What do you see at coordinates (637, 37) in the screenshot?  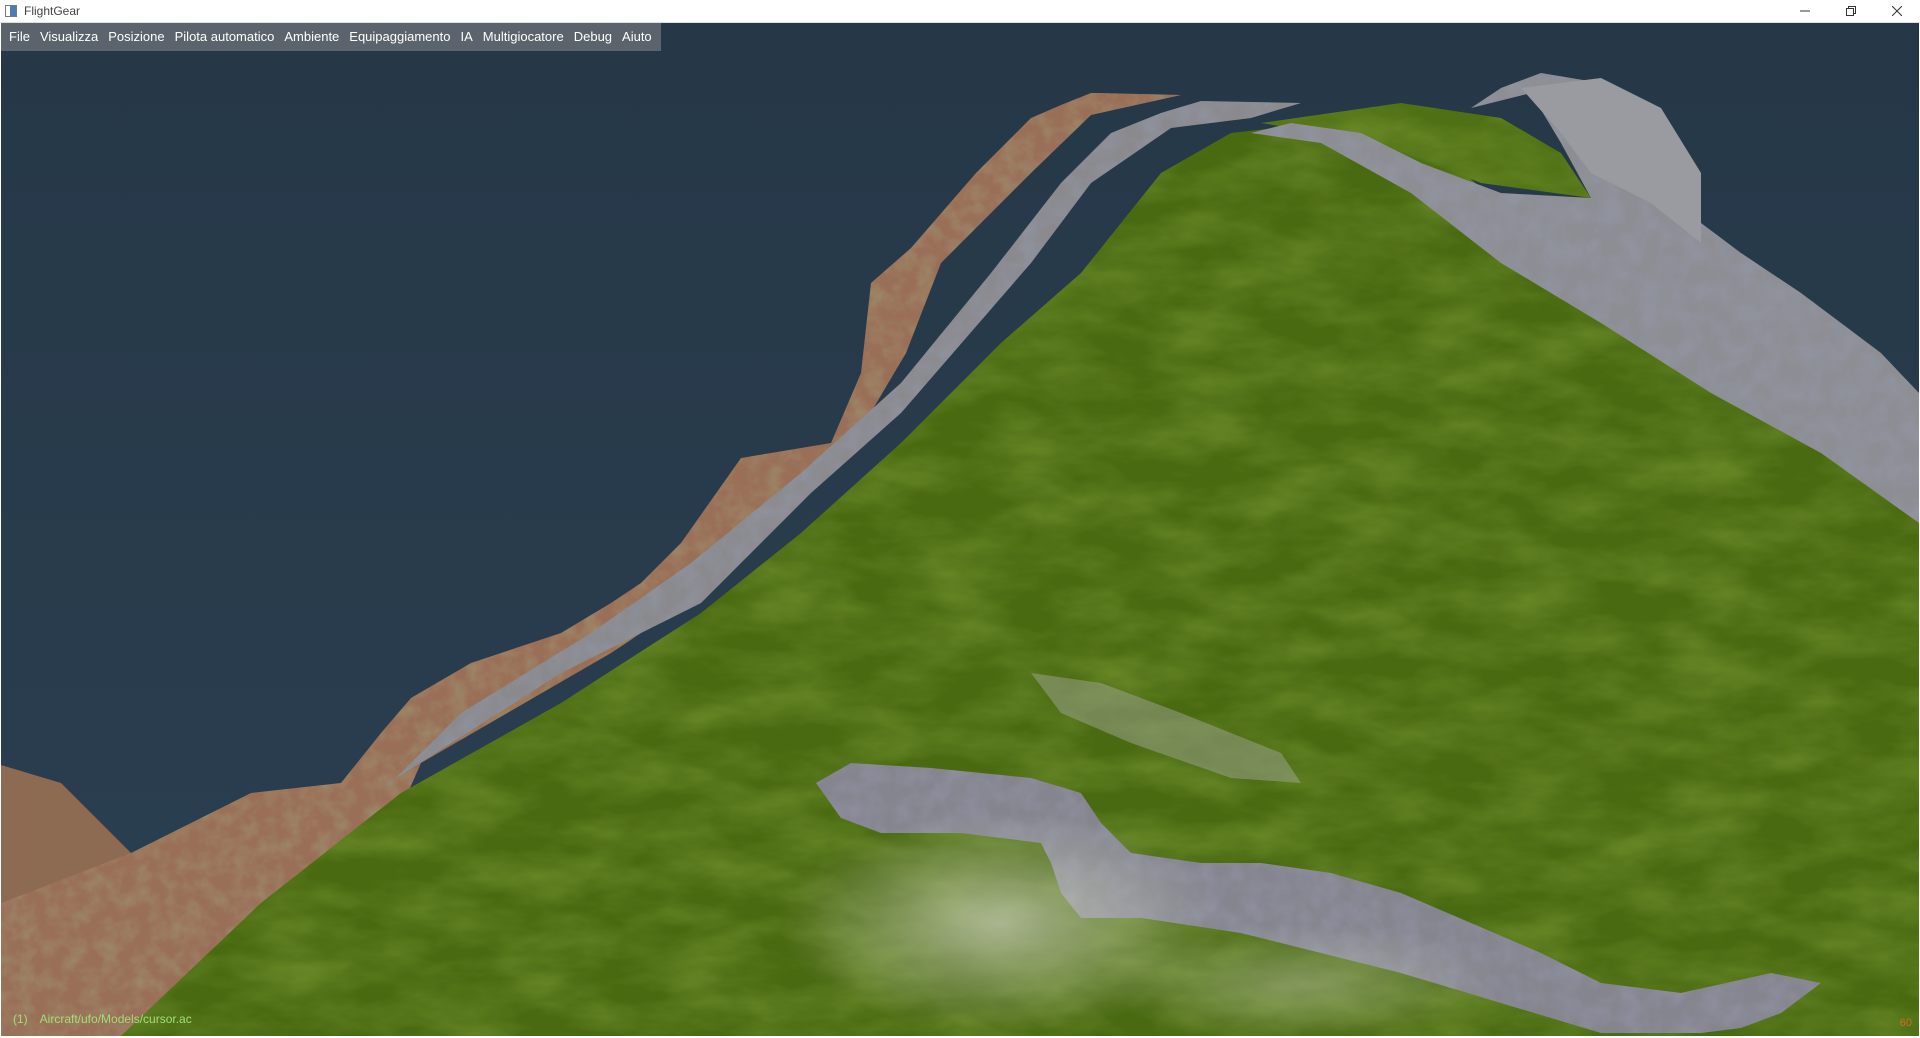 I see `menu-help: Aiuto` at bounding box center [637, 37].